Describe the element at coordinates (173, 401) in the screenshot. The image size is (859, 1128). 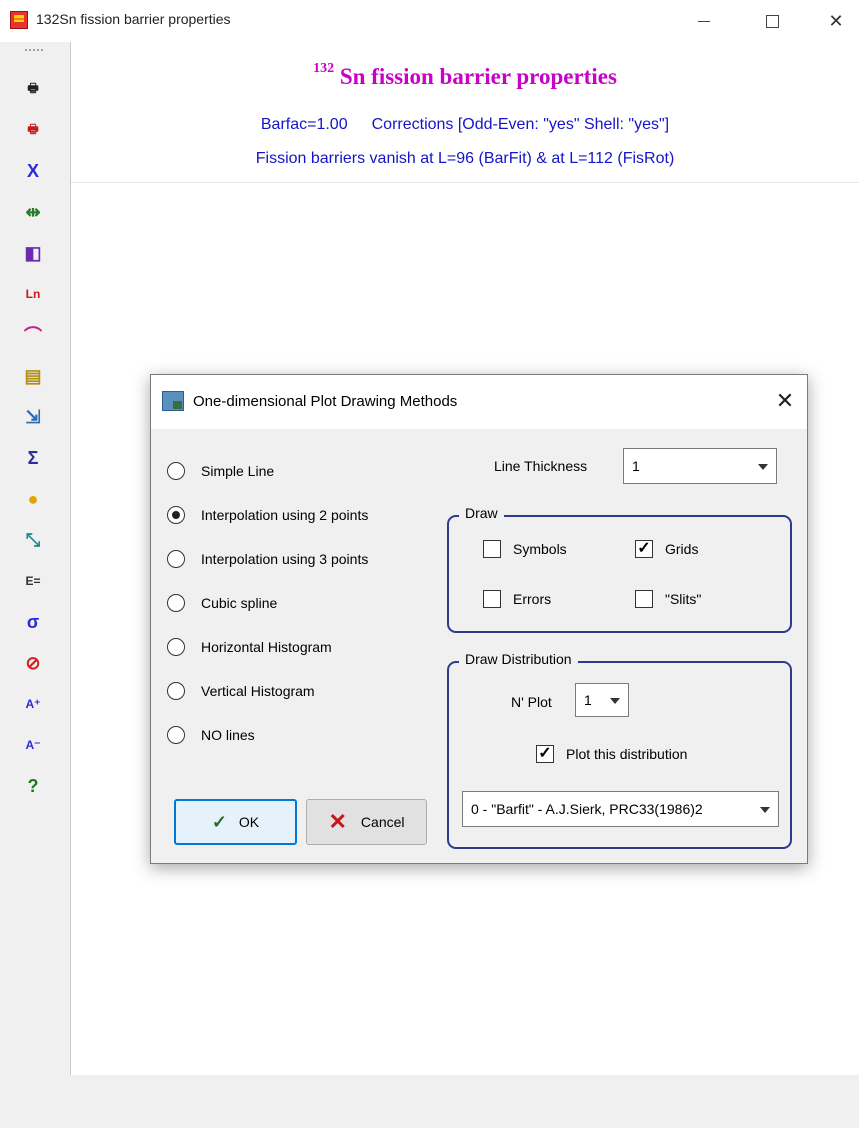
I see `dialog-app-icon` at that location.